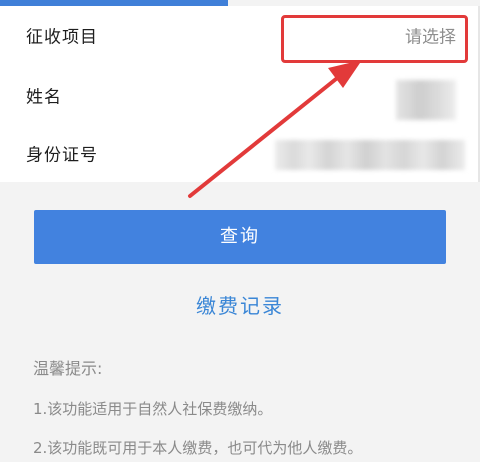 The height and width of the screenshot is (462, 480). Describe the element at coordinates (62, 155) in the screenshot. I see `id-number-label: 身份证号` at that location.